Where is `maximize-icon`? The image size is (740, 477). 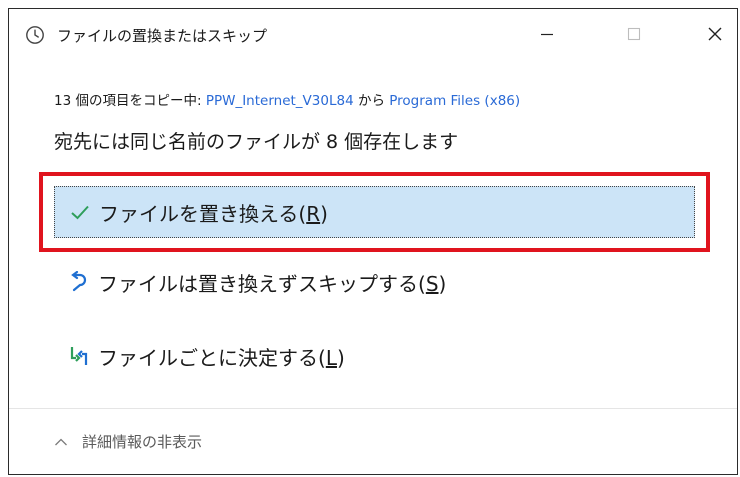
maximize-icon is located at coordinates (634, 34).